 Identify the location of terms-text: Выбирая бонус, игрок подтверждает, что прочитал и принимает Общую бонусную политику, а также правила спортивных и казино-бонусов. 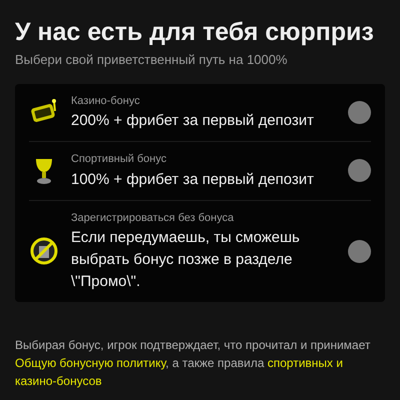
(193, 363).